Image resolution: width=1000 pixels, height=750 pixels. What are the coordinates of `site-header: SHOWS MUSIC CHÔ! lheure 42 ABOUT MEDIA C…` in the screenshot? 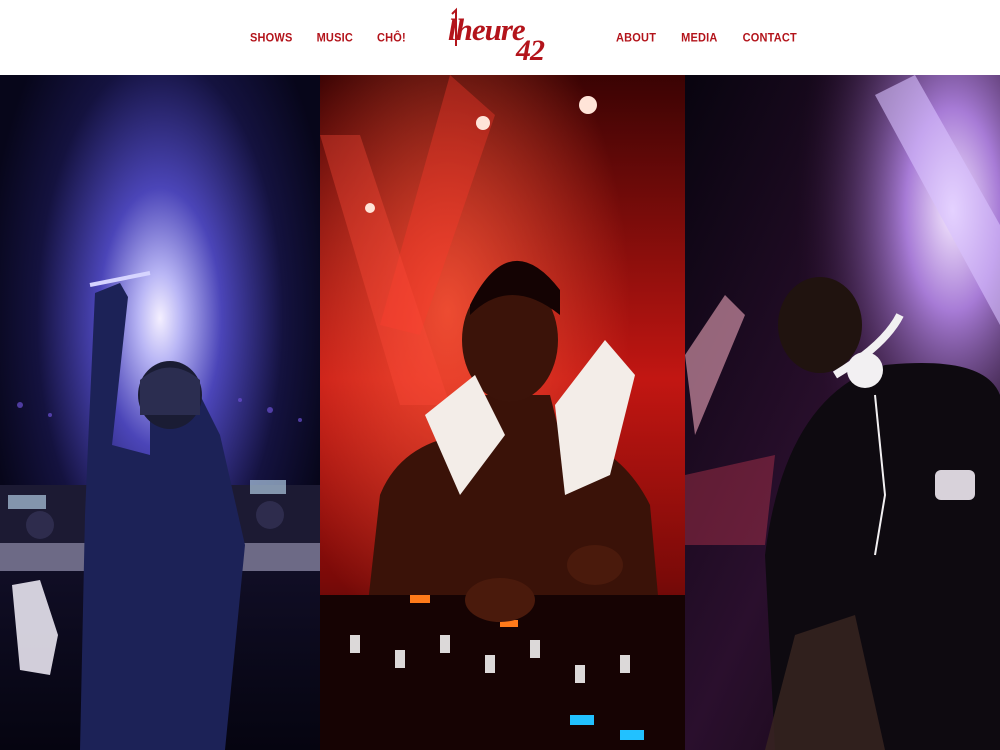 It's located at (500, 37).